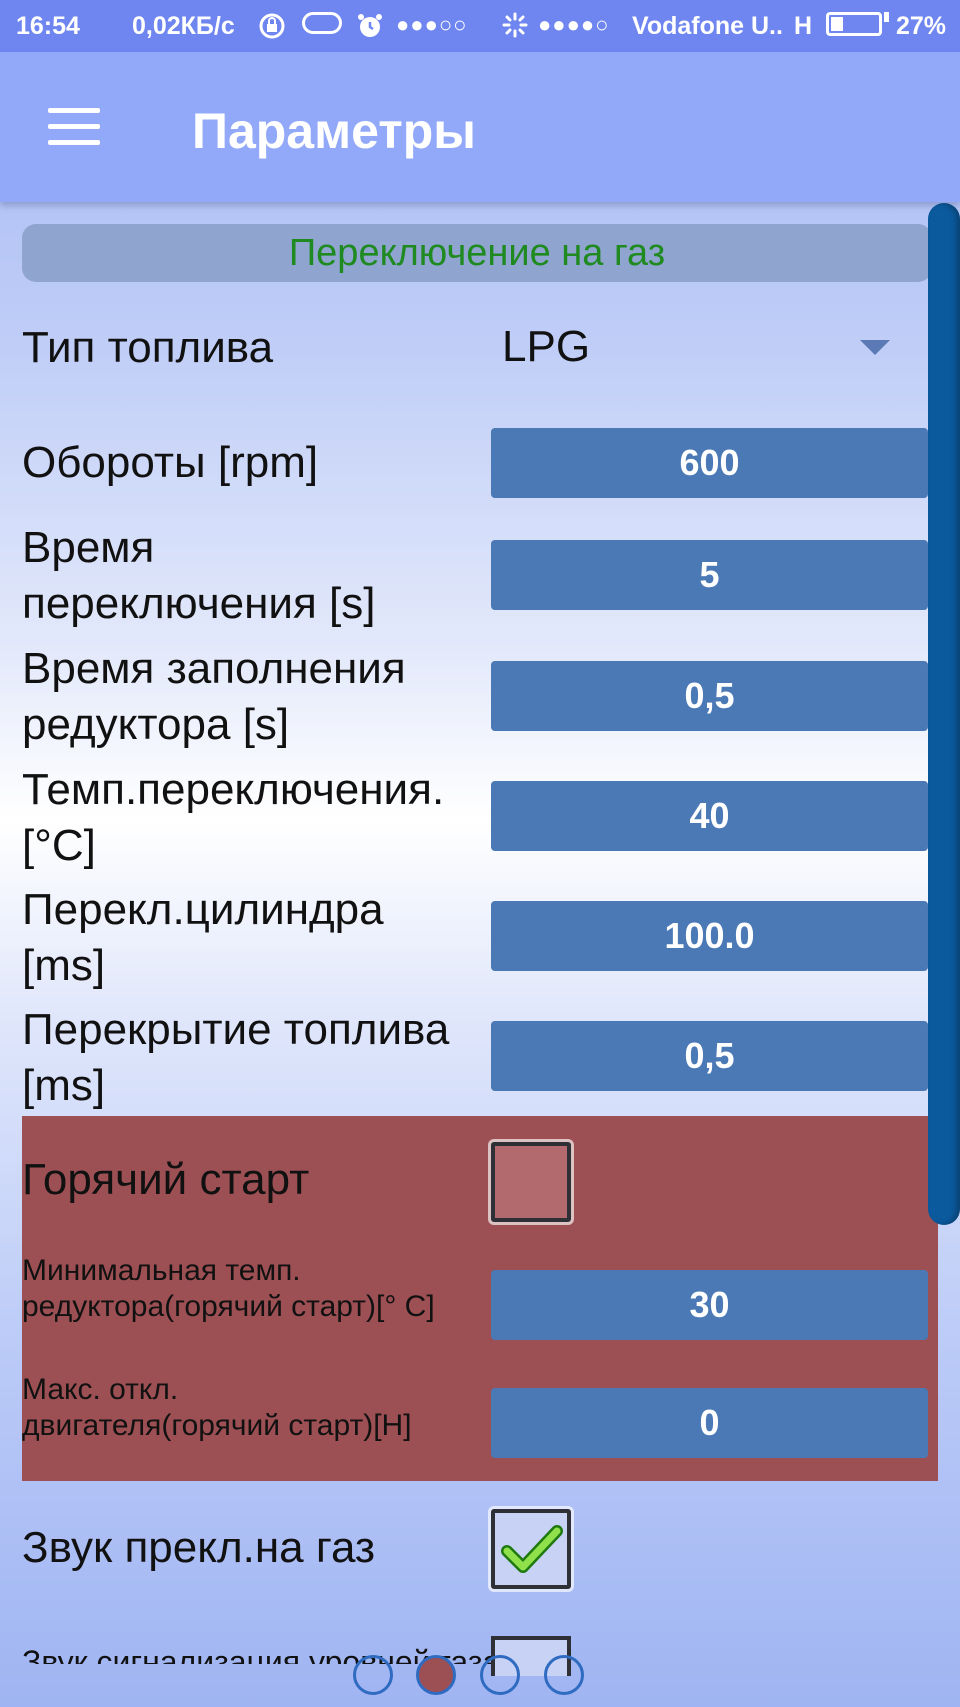  Describe the element at coordinates (709, 1423) in the screenshot. I see `max-engine-dev-input: 0` at that location.